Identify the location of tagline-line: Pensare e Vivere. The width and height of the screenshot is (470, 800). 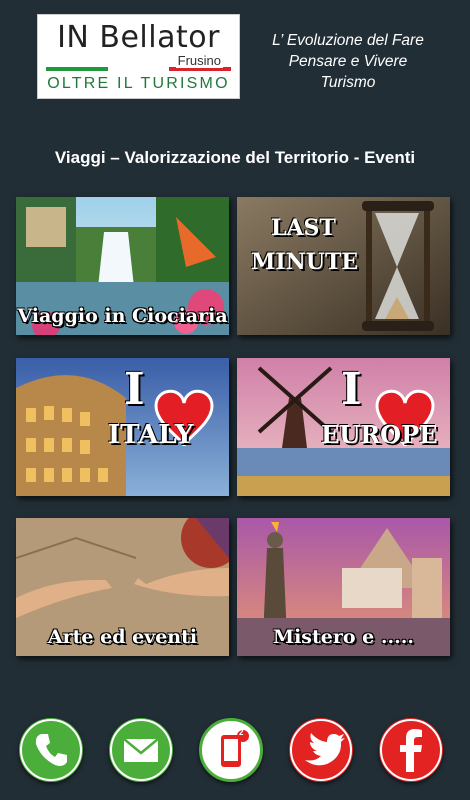
(348, 61).